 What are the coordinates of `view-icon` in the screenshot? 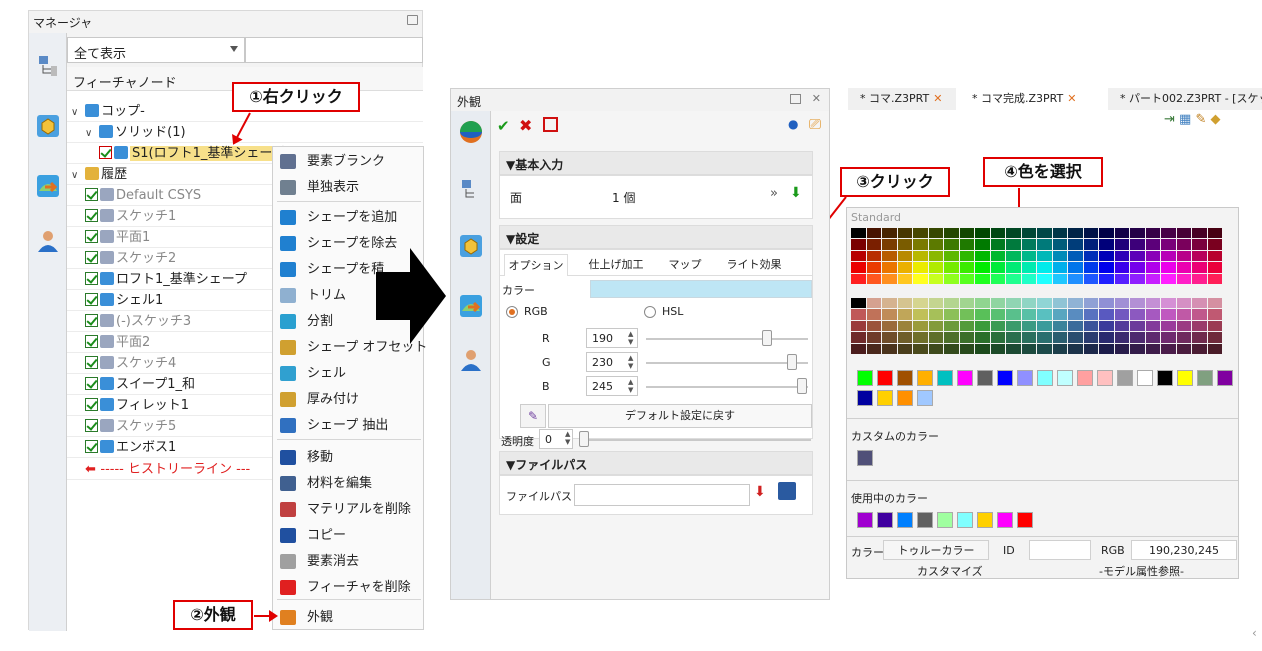 It's located at (48, 126).